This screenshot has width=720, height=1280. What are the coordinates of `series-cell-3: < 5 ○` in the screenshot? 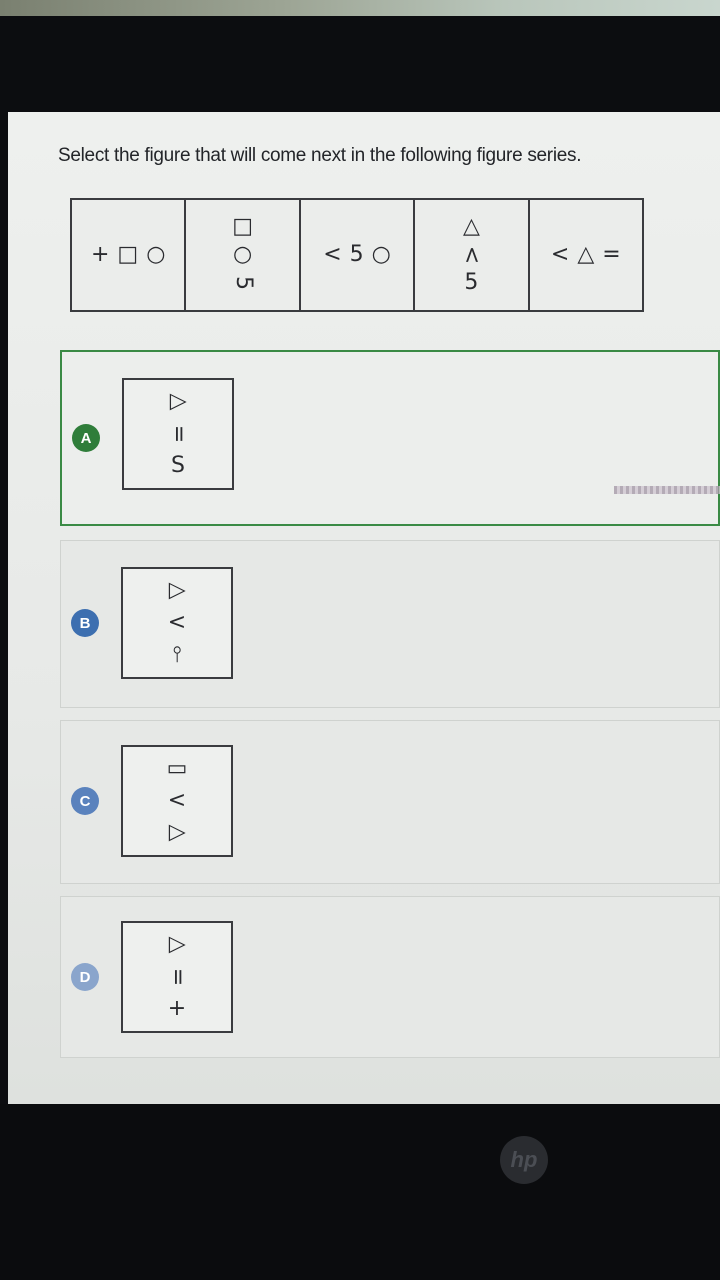 It's located at (358, 255).